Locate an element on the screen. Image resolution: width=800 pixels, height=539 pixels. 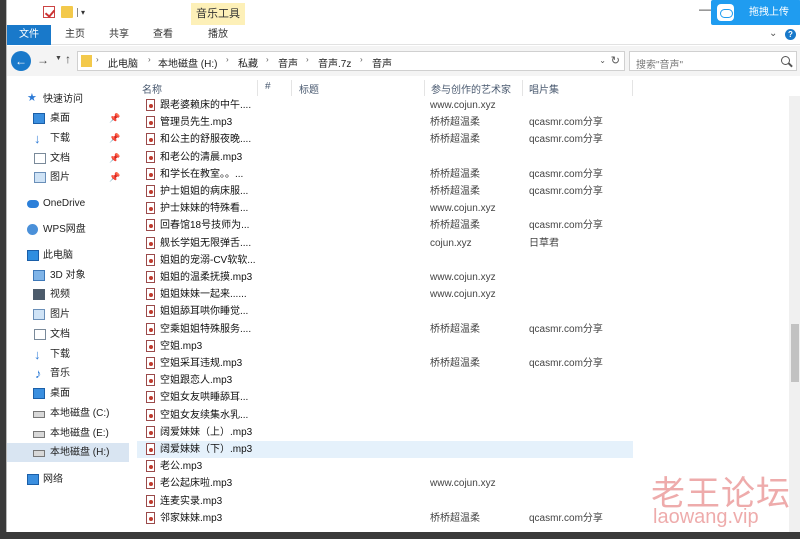
file-album: qcasmr.com分享 is located at coordinates (566, 226).